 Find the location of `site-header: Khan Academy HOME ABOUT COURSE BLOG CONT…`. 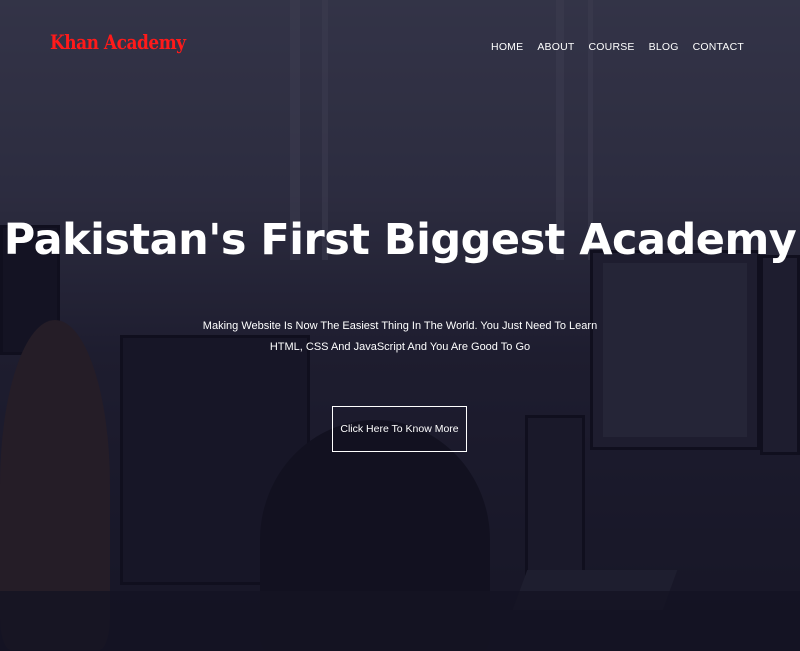

site-header: Khan Academy HOME ABOUT COURSE BLOG CONT… is located at coordinates (400, 45).